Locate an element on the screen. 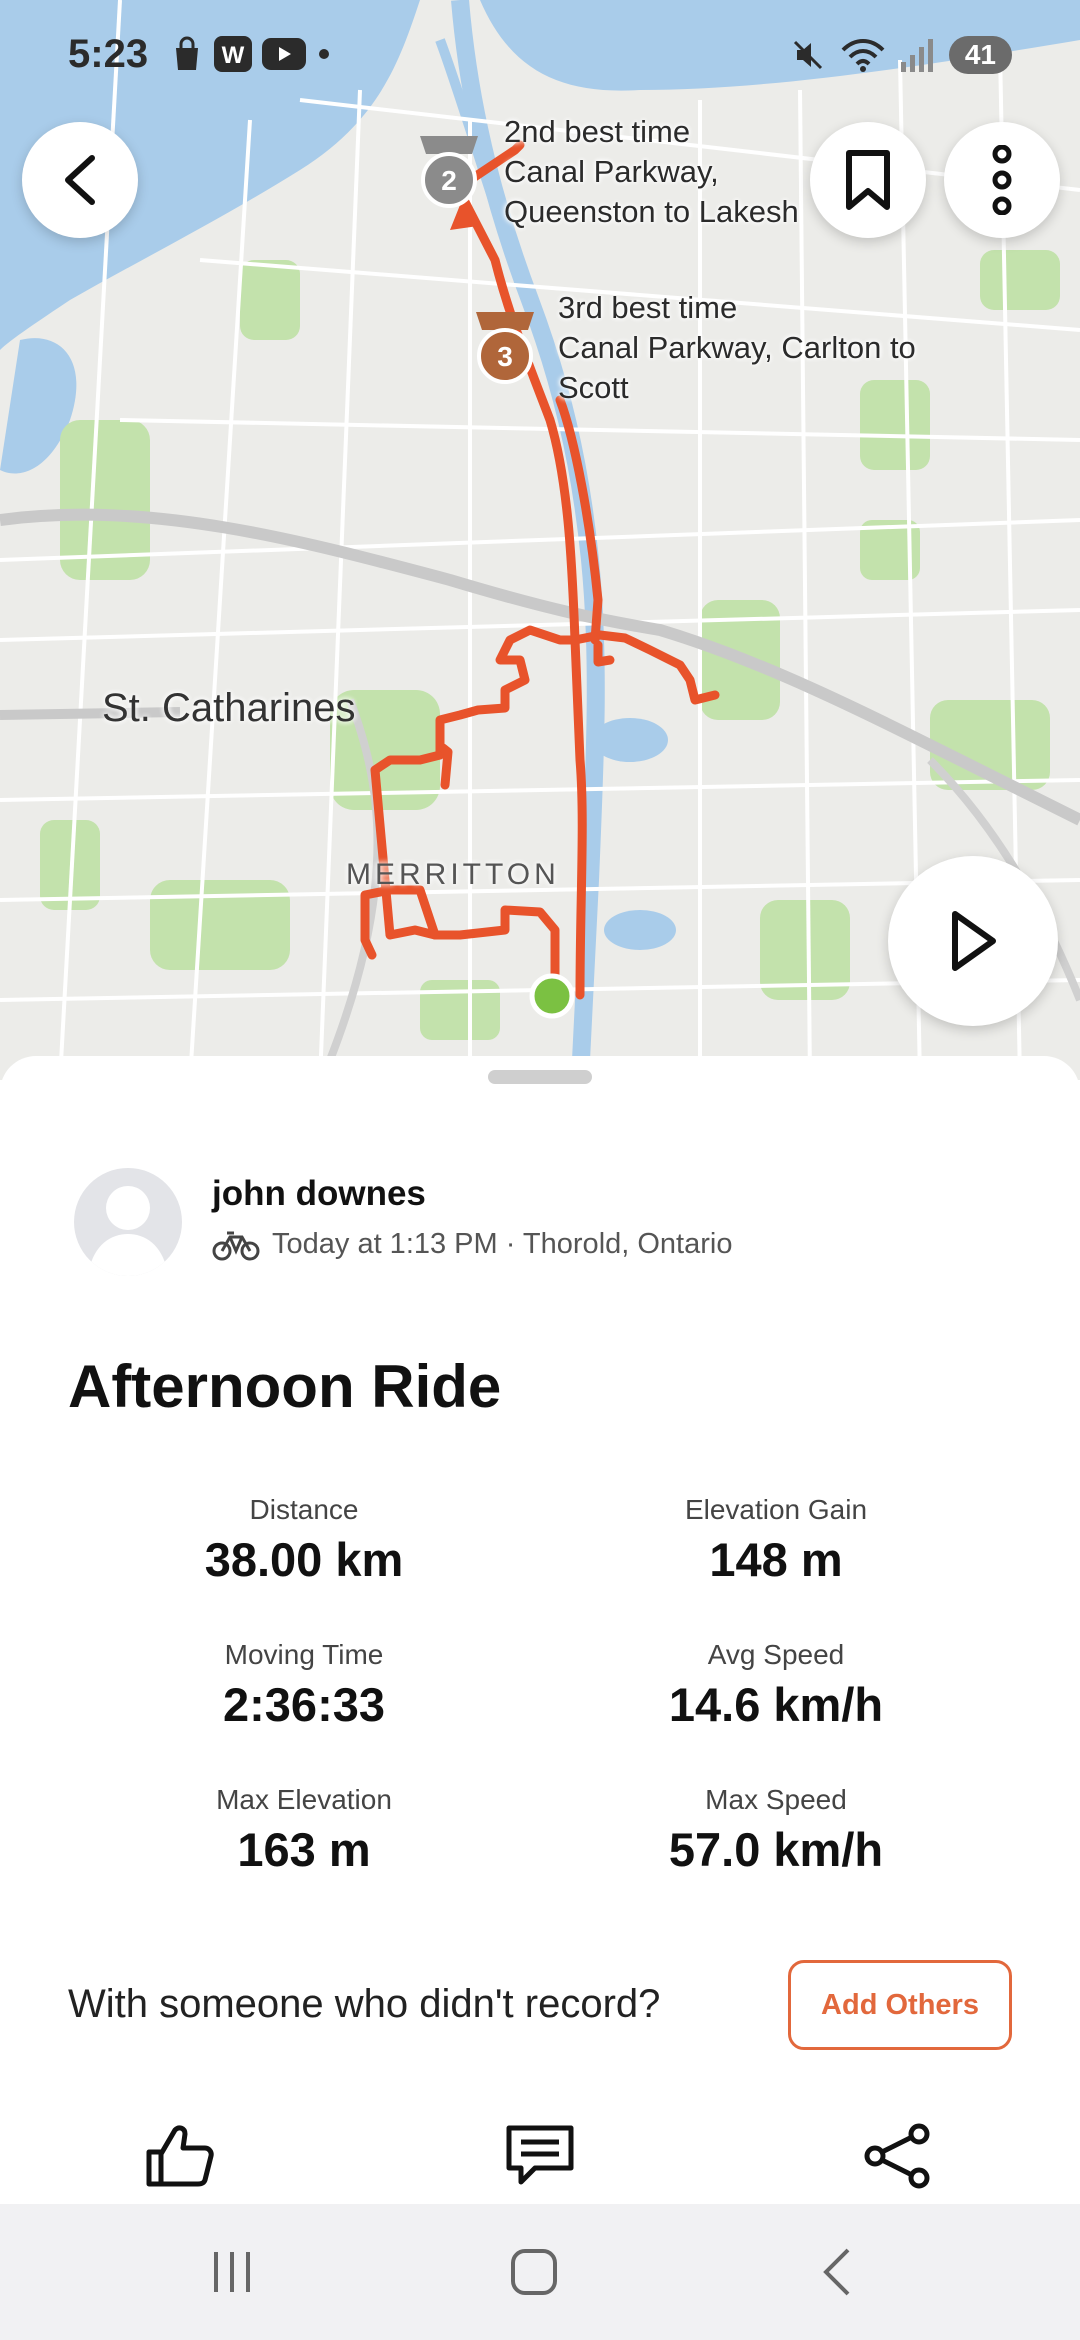 This screenshot has height=2340, width=1080. comment-icon is located at coordinates (540, 2155).